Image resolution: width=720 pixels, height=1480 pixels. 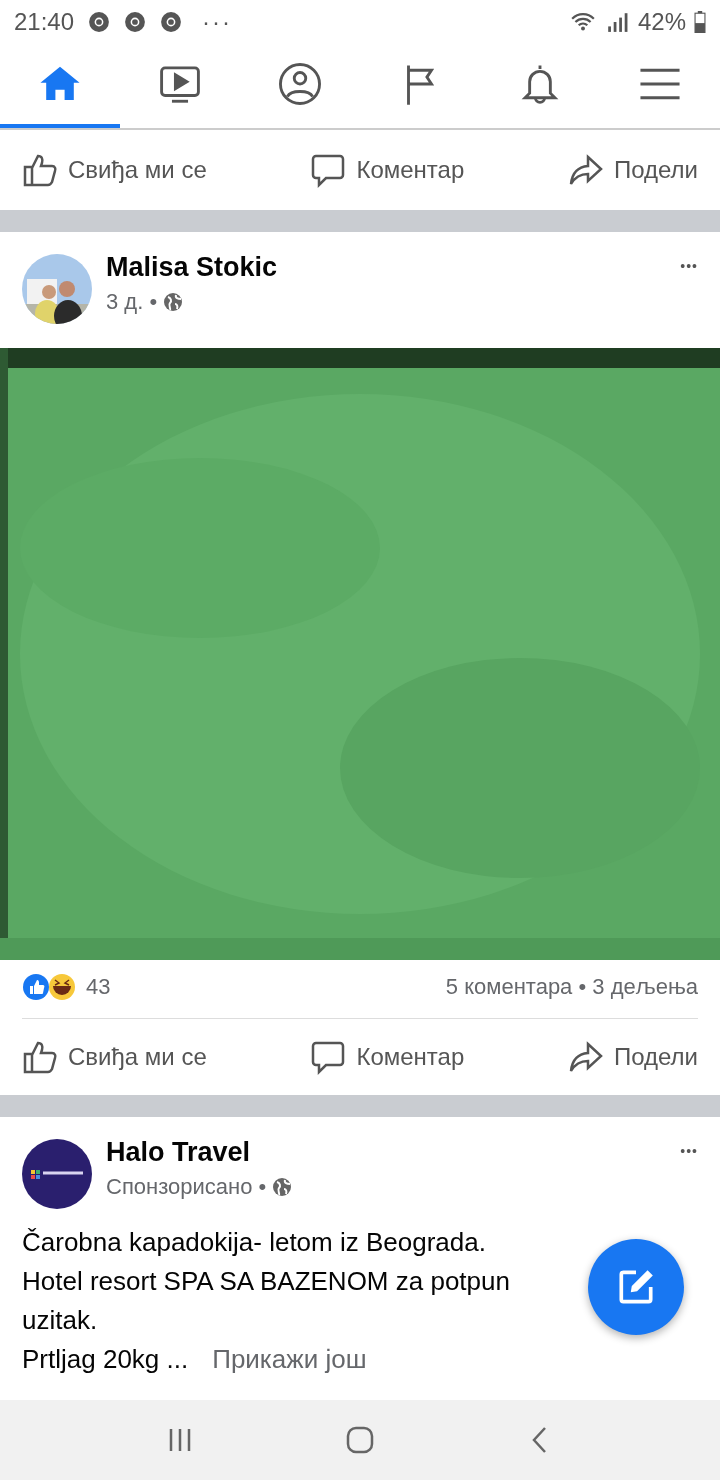 What do you see at coordinates (132, 302) in the screenshot?
I see `post-time: 3 д. •` at bounding box center [132, 302].